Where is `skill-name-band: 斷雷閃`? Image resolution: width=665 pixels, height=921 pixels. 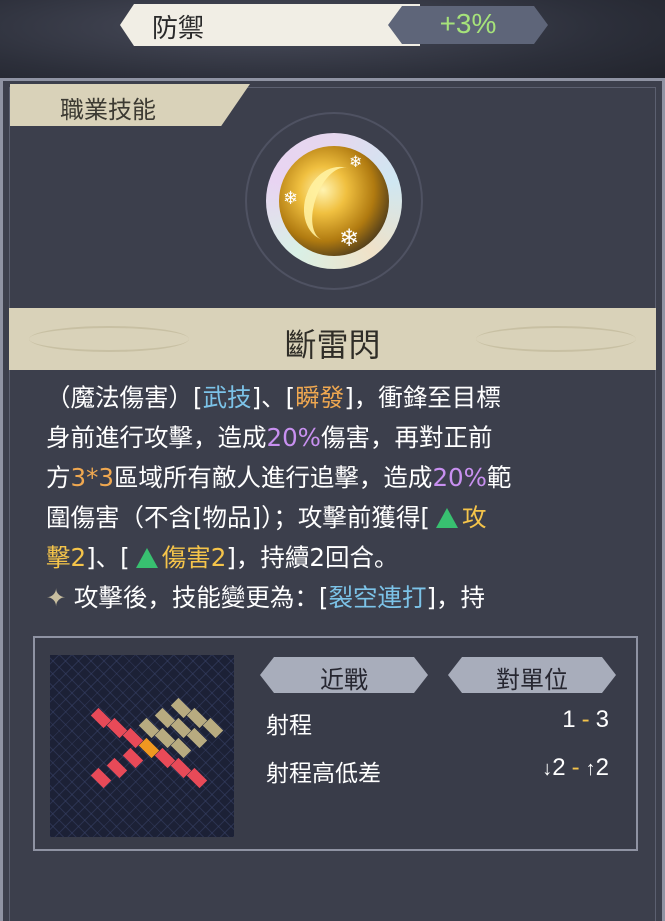 skill-name-band: 斷雷閃 is located at coordinates (332, 339).